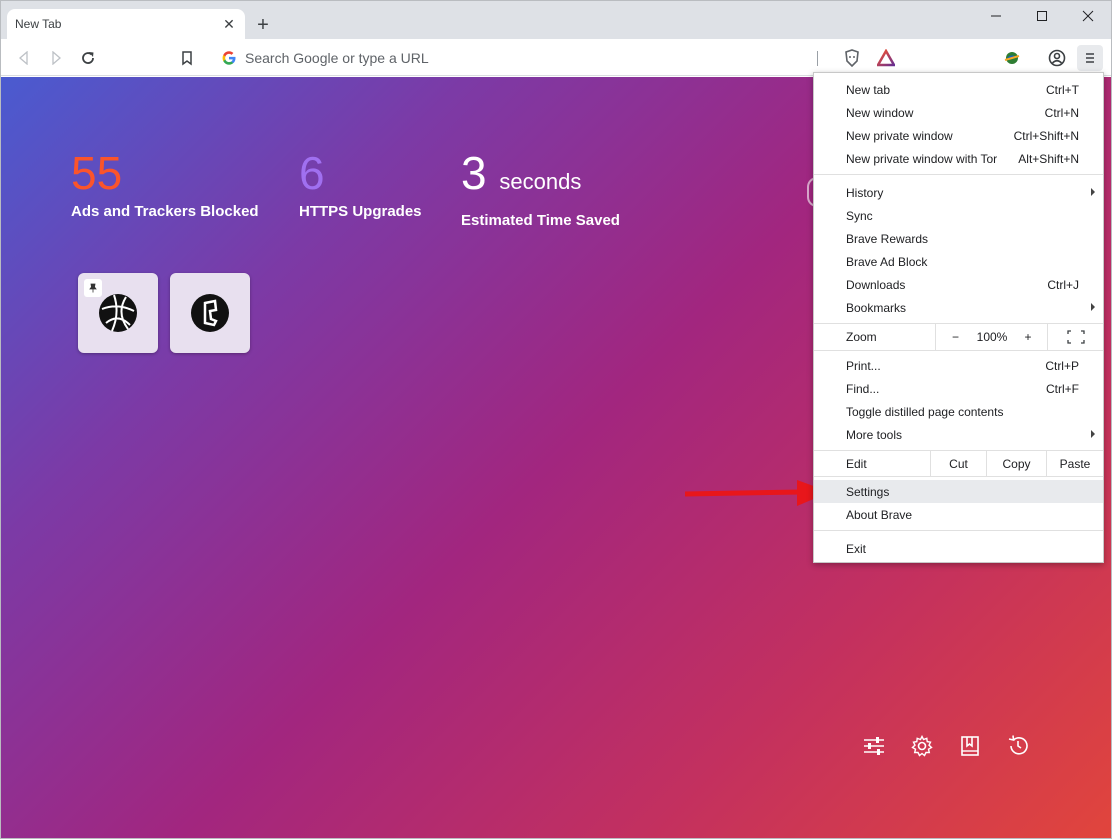  I want to click on menu-item-label: More tools, so click(874, 434).